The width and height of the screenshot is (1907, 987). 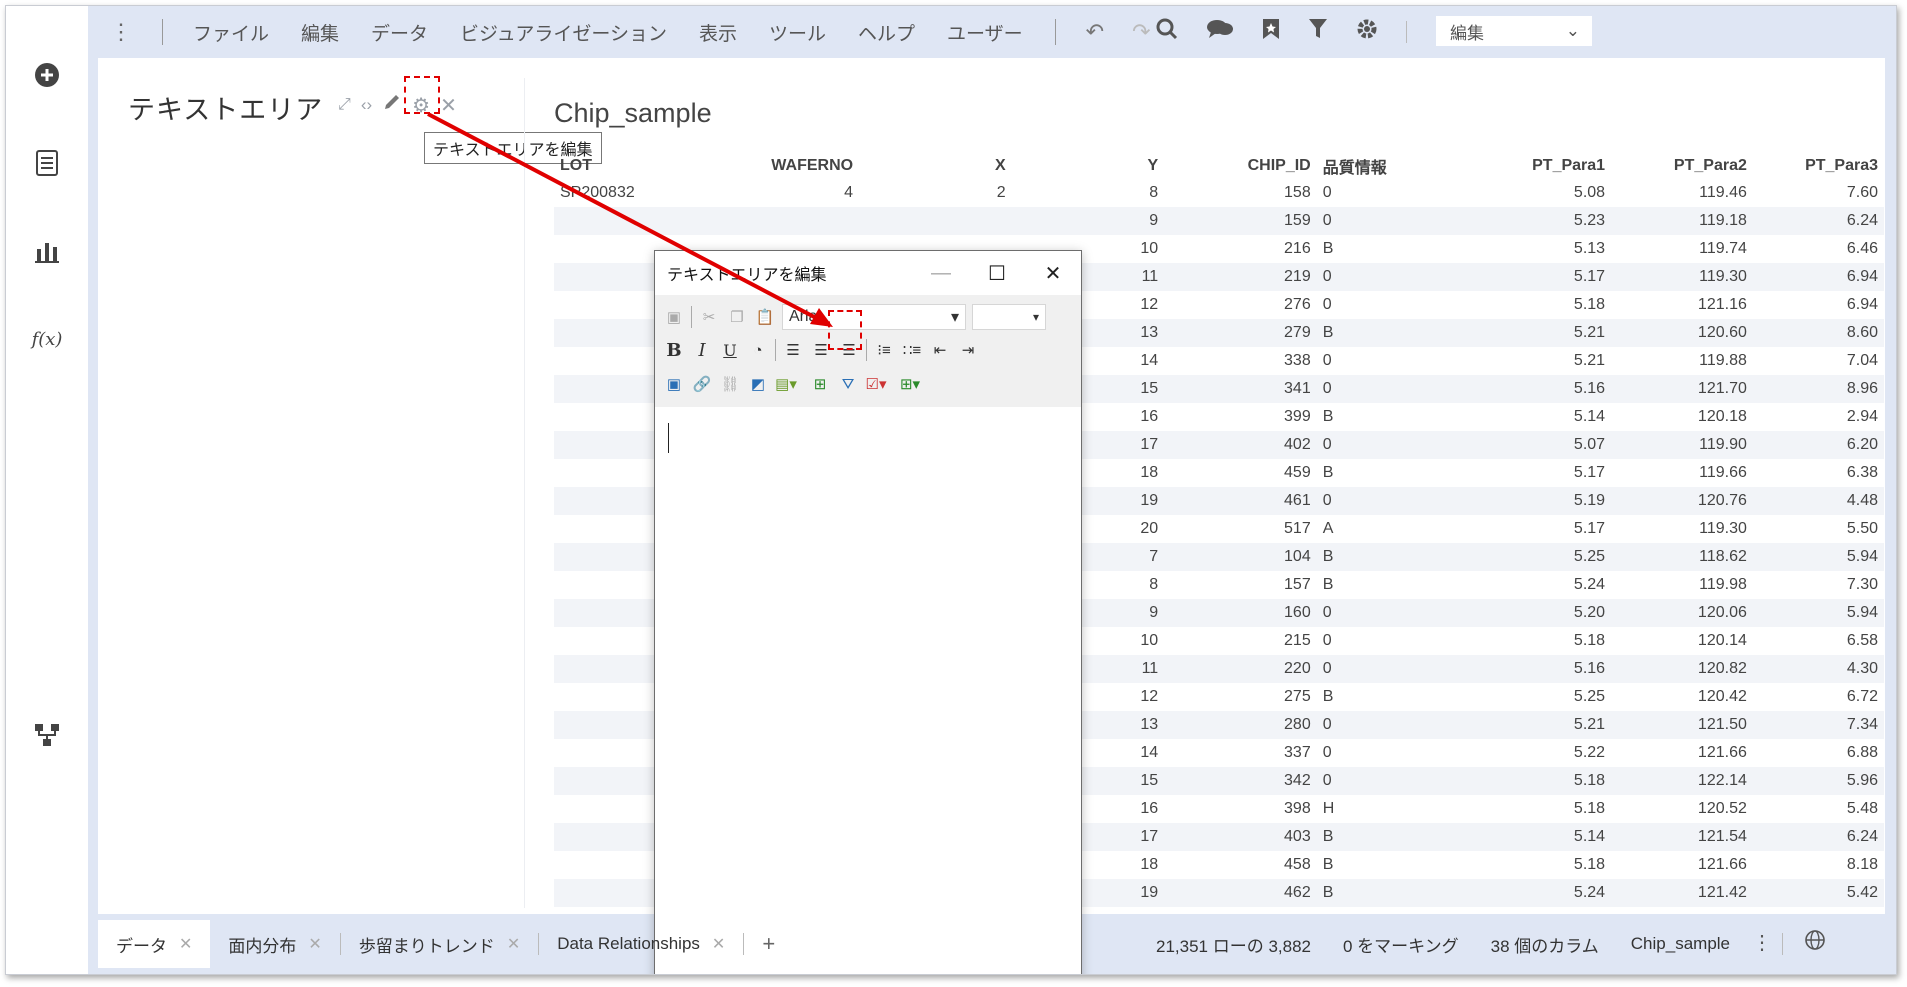 I want to click on table-cell: 5.42, so click(x=1818, y=893).